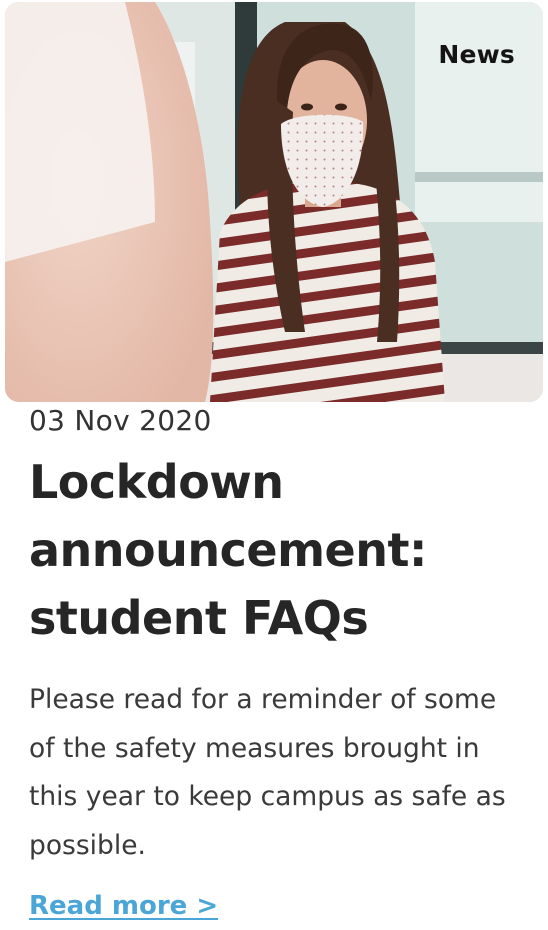 This screenshot has width=548, height=930. What do you see at coordinates (476, 54) in the screenshot?
I see `category-tag: News` at bounding box center [476, 54].